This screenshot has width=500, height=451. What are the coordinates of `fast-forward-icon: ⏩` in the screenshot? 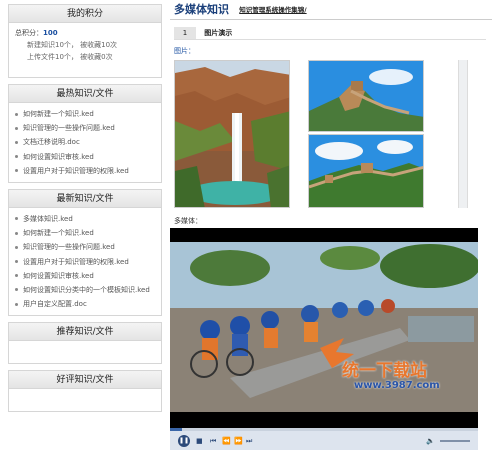 It's located at (238, 441).